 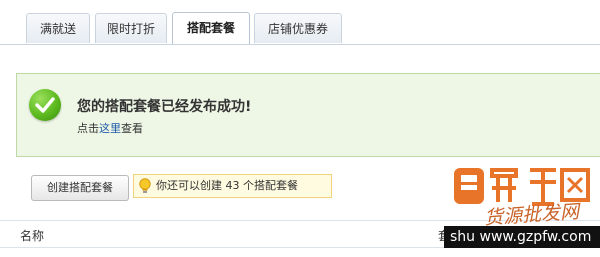 I want to click on check-circle-icon, so click(x=45, y=105).